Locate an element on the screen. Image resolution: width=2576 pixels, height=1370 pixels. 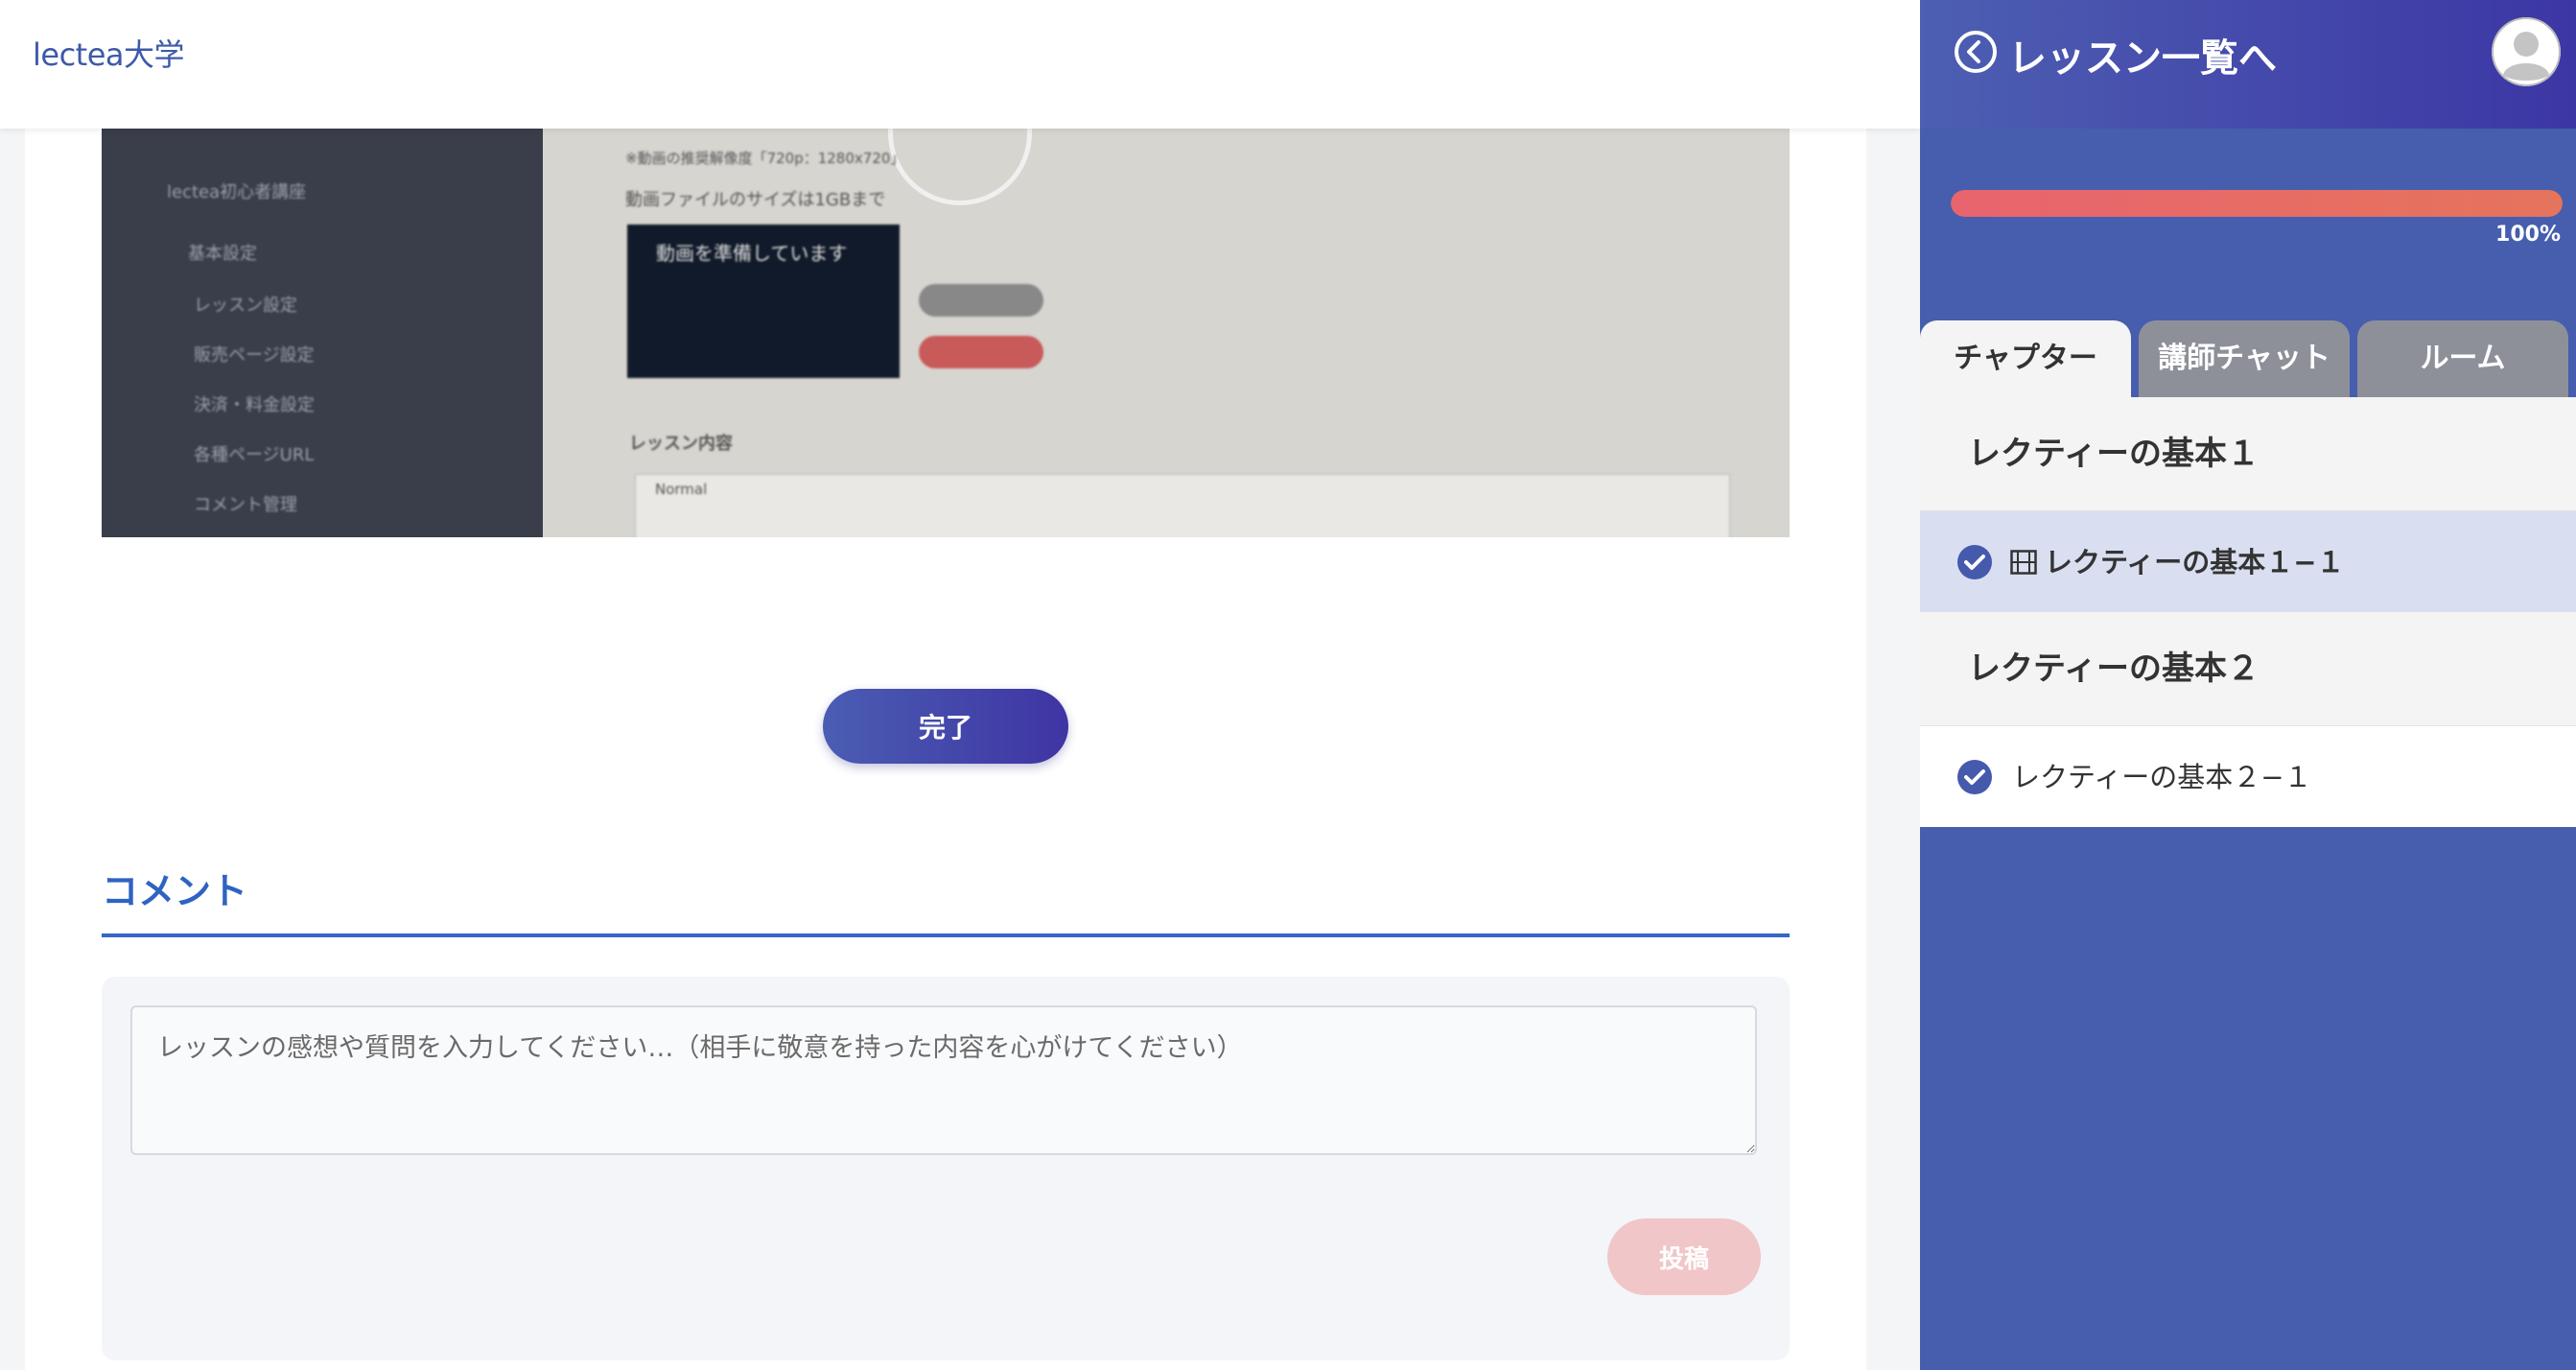
video-preview-box: 動画を準備しています is located at coordinates (763, 301).